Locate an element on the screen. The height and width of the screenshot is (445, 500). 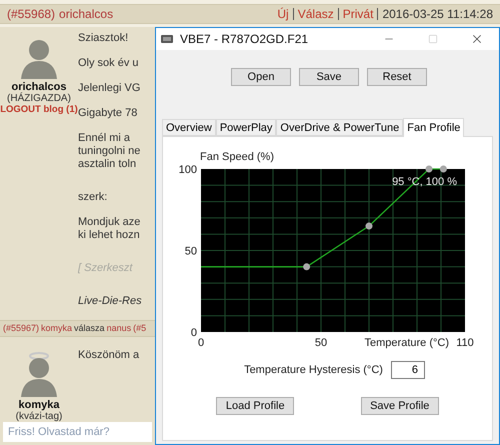
tab: Fan Profile is located at coordinates (433, 127).